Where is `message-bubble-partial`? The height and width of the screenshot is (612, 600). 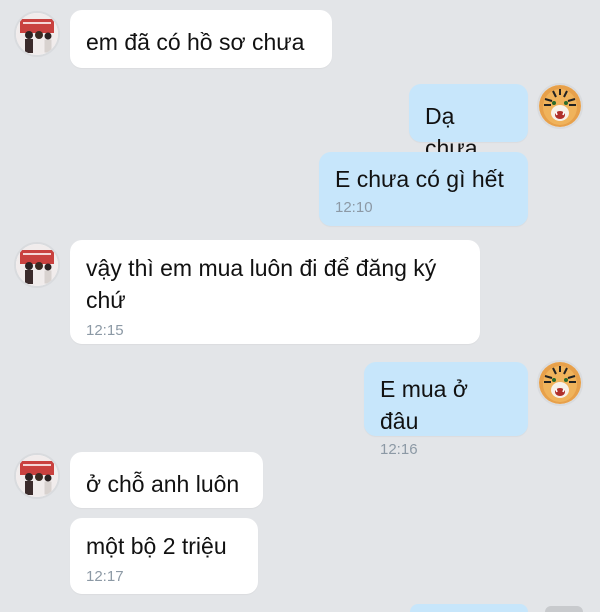 message-bubble-partial is located at coordinates (469, 608).